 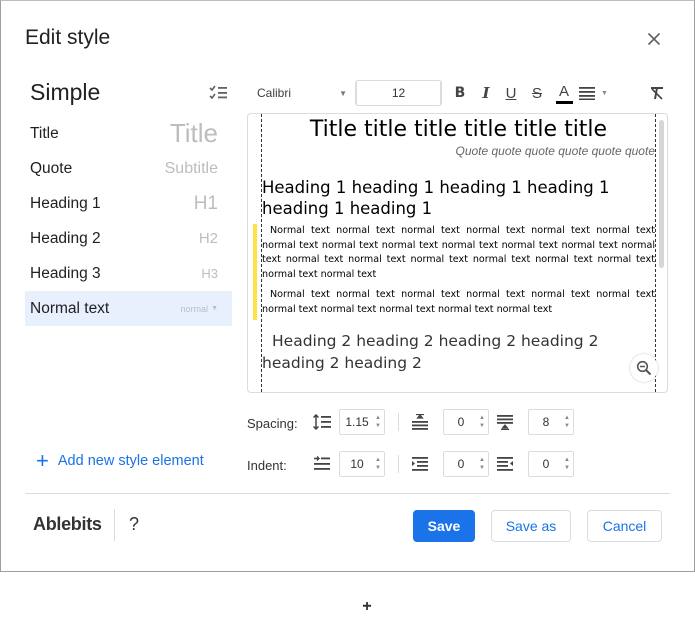 I want to click on style-item-preview: normal, so click(x=194, y=308).